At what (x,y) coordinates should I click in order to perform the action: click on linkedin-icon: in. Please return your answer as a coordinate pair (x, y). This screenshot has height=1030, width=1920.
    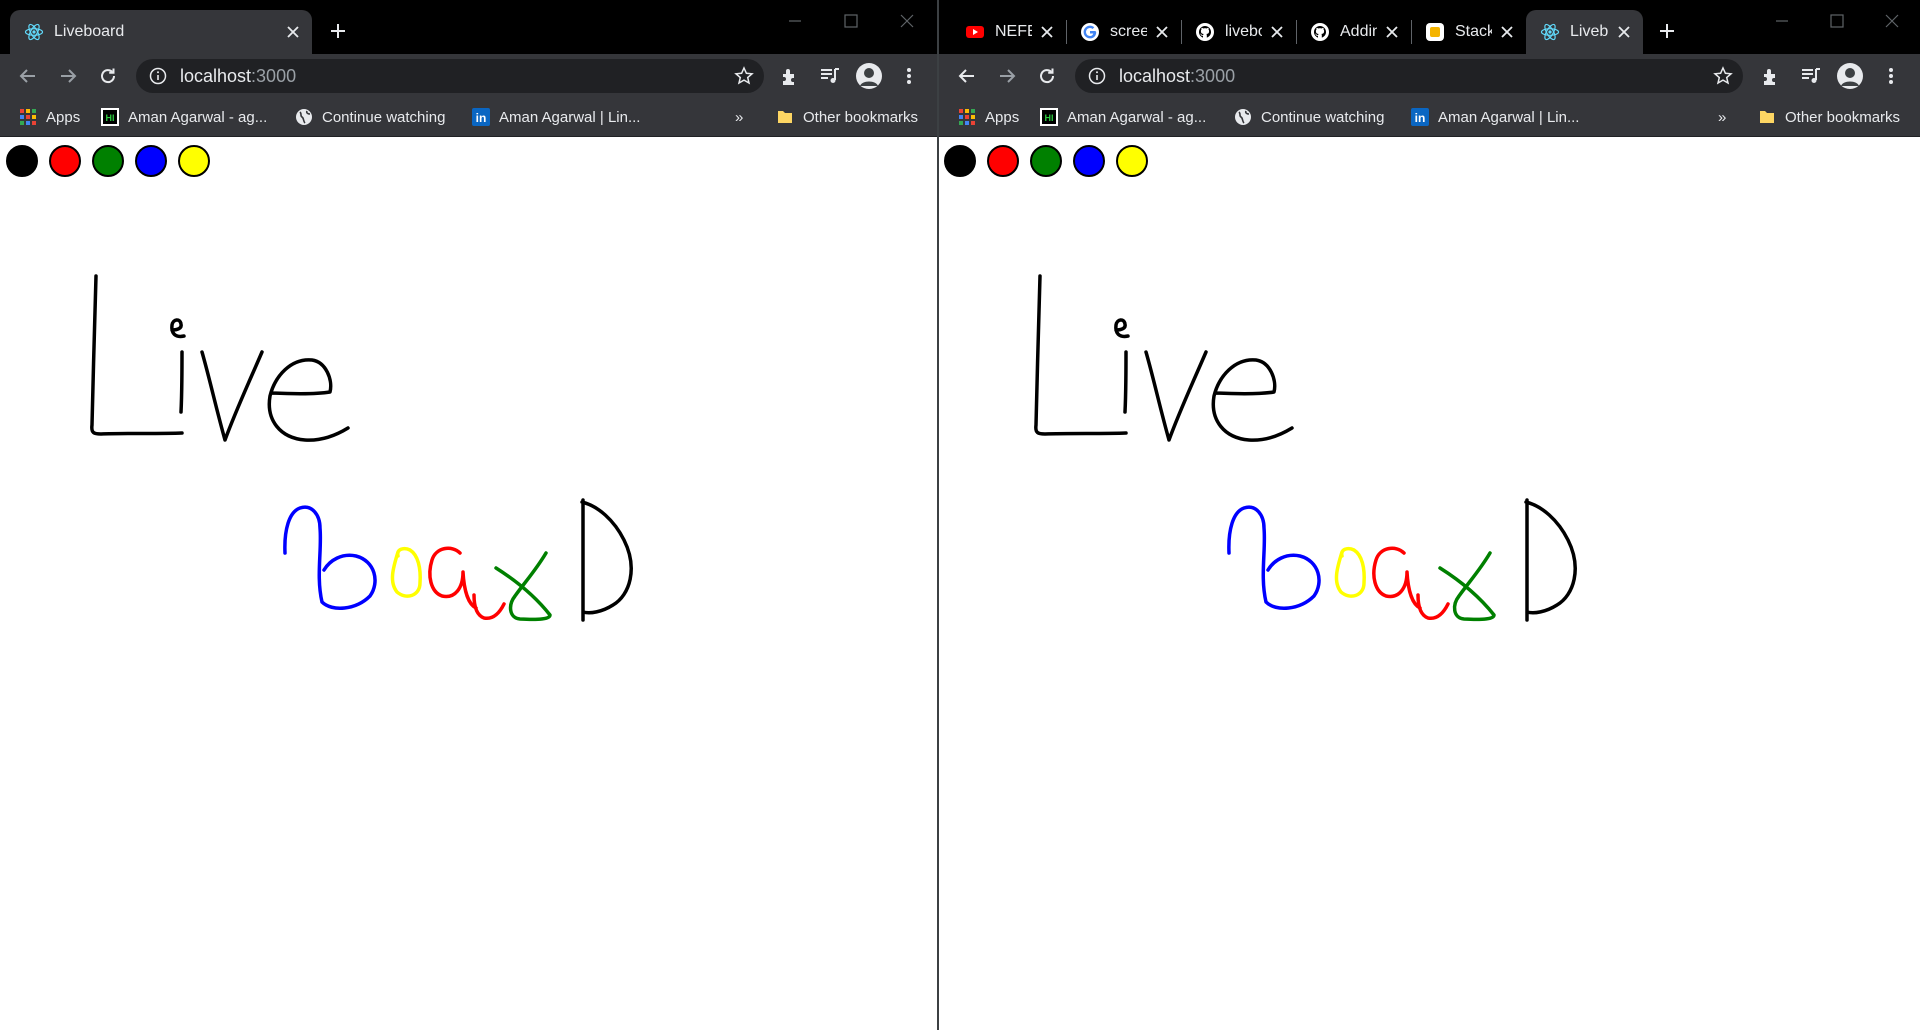
    Looking at the image, I should click on (1420, 117).